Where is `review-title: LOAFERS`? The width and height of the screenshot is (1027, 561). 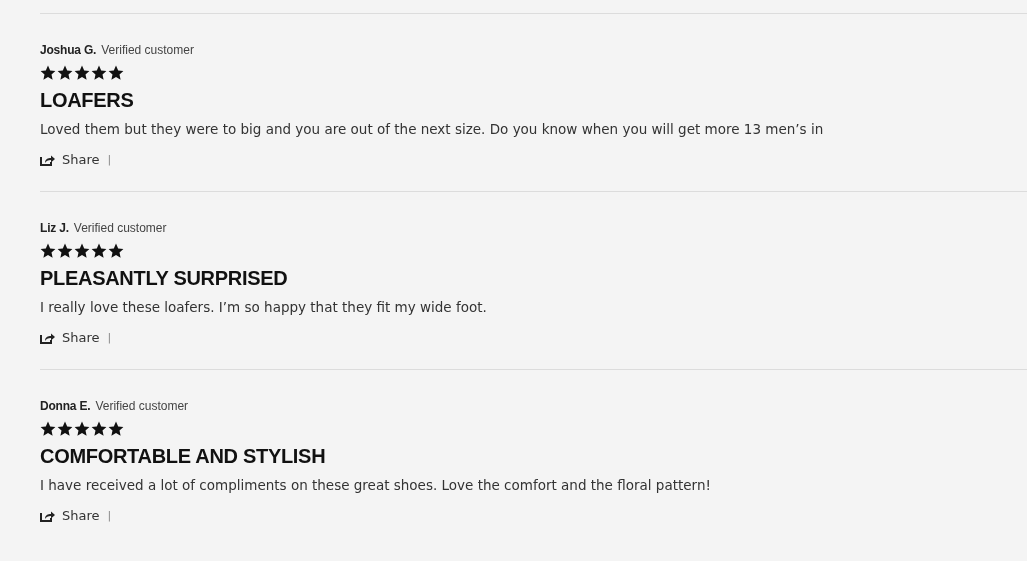
review-title: LOAFERS is located at coordinates (87, 100).